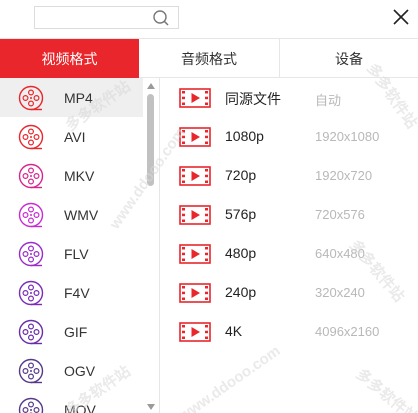 The height and width of the screenshot is (413, 418). I want to click on format-item-mkv: MKV, so click(71, 175).